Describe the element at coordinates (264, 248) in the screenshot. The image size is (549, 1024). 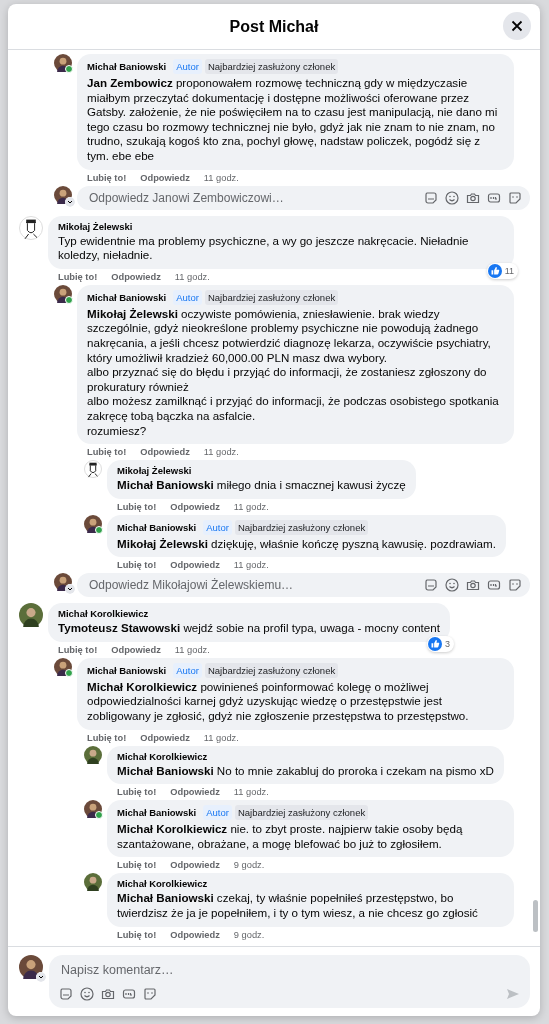
I see `comment-text: Typ ewidentnie ma problemy psychiczne, a wy go jeszcze nakręcacie. Nieładnie koledzy, nieładnie.` at that location.